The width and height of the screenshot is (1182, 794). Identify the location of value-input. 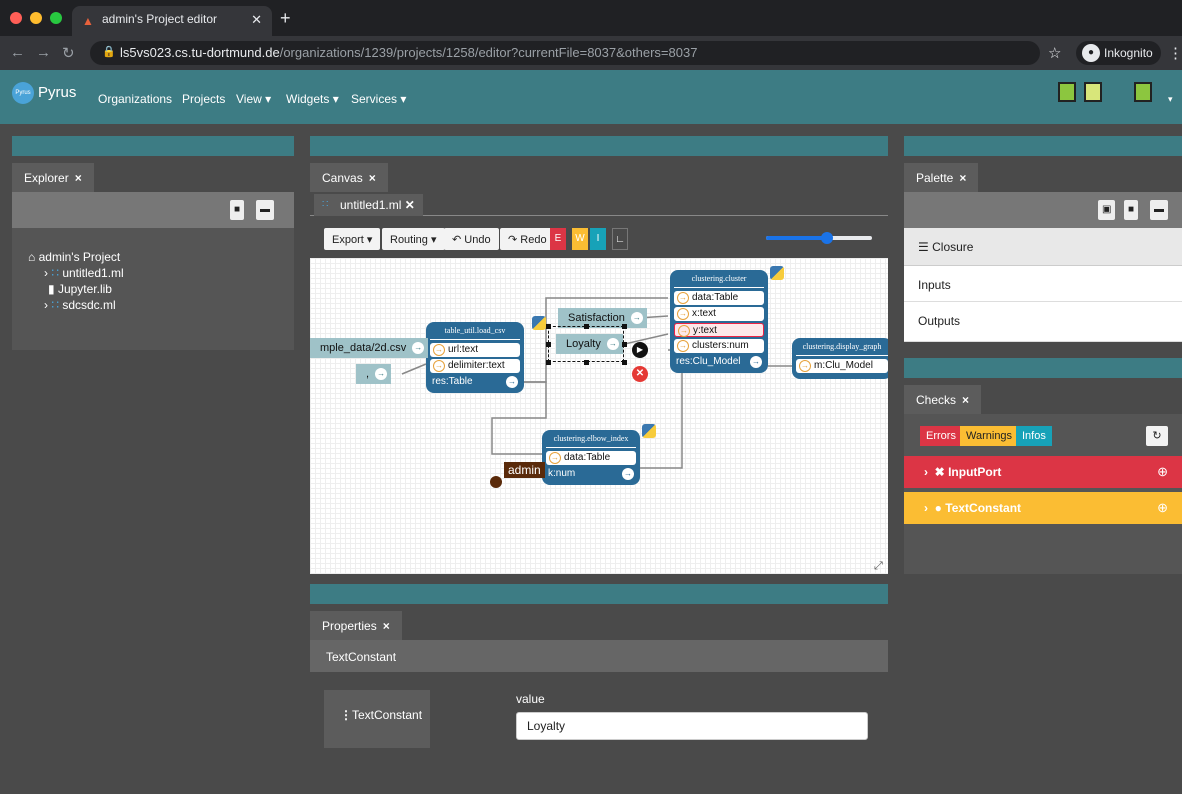
(692, 726).